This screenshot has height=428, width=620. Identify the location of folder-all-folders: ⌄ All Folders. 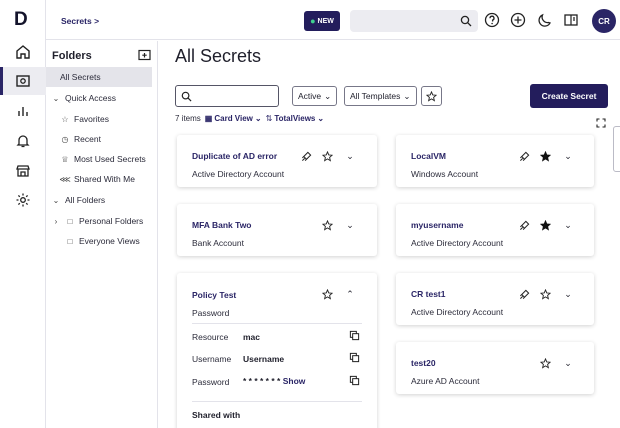
(99, 200).